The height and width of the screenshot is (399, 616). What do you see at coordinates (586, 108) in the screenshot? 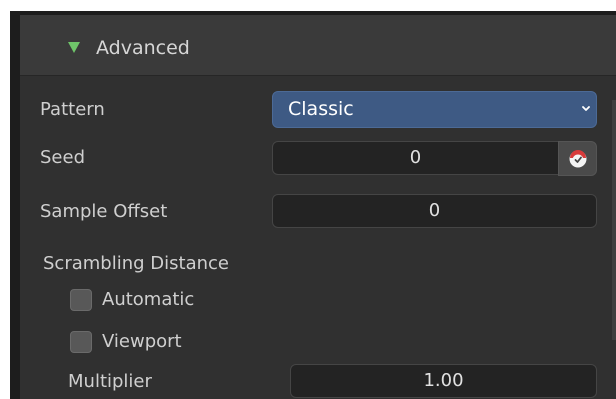
I see `chevron-down-icon` at bounding box center [586, 108].